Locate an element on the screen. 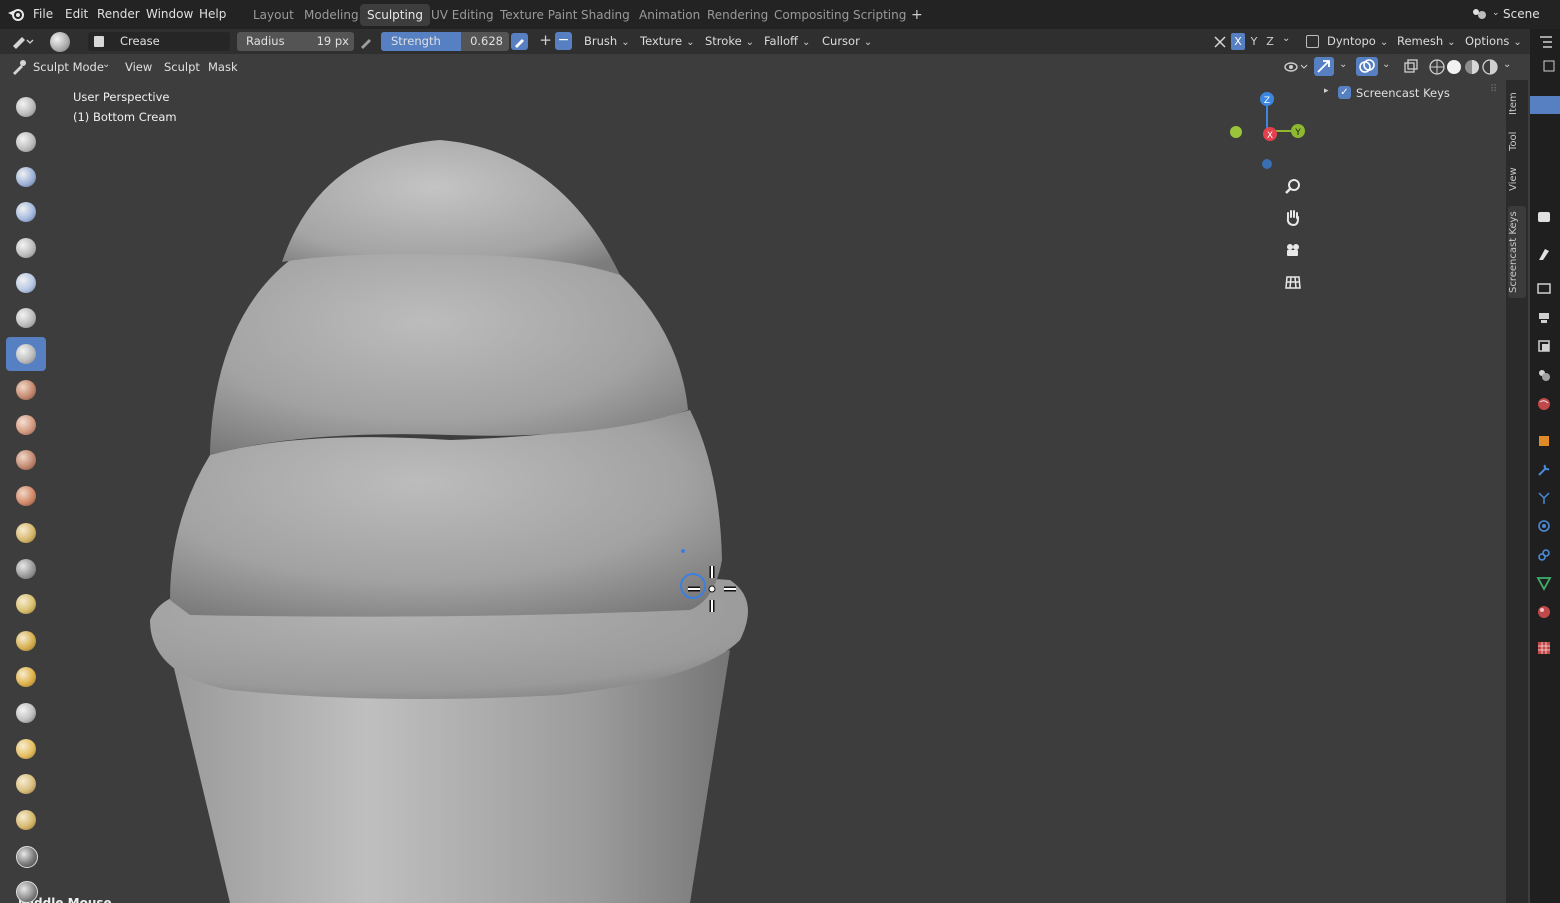  symmetry-z-toggle: Z is located at coordinates (1270, 41).